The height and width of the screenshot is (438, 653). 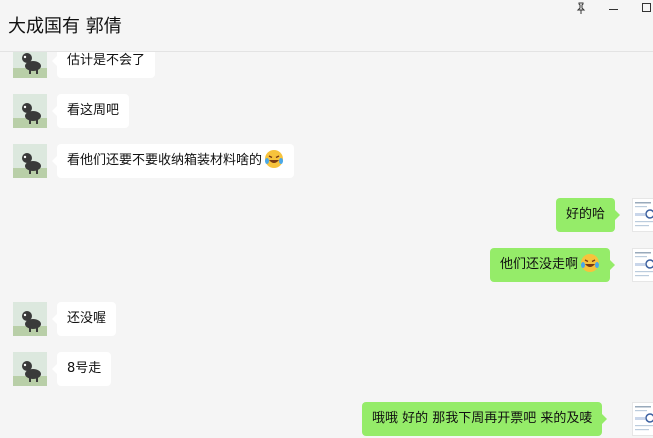 I want to click on minimize-icon, so click(x=613, y=8).